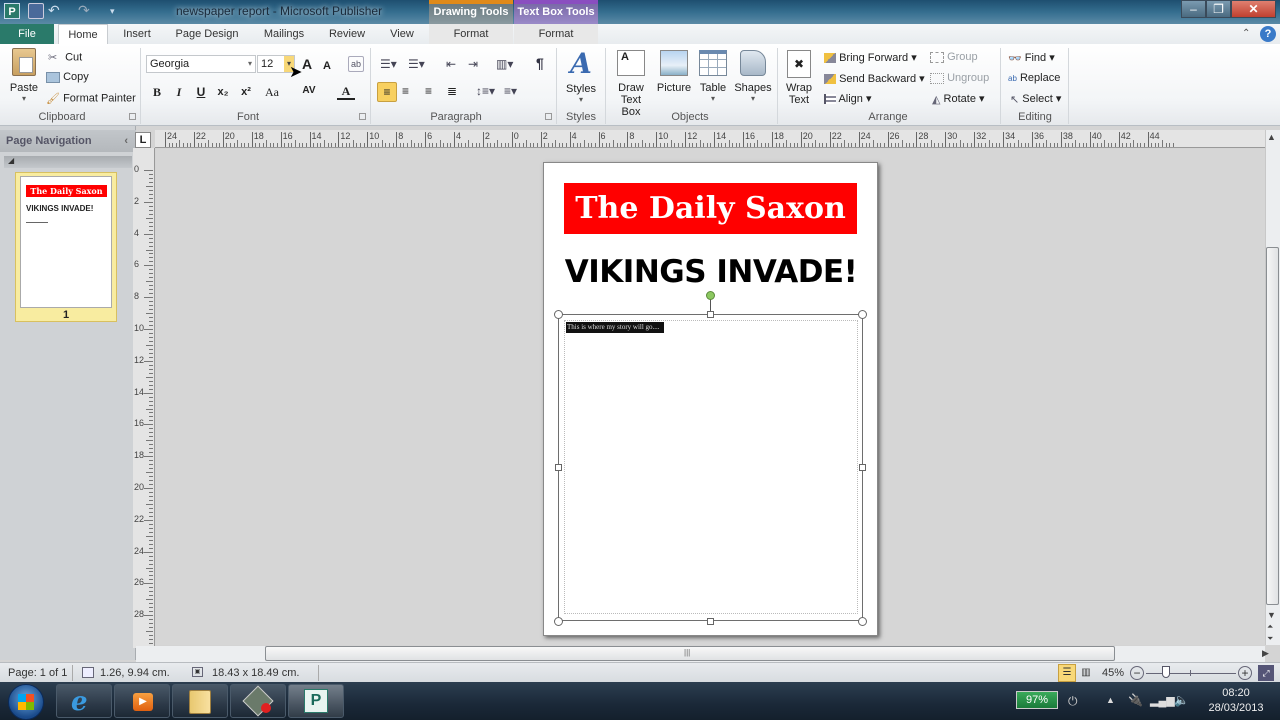 This screenshot has width=1280, height=720. What do you see at coordinates (402, 34) in the screenshot?
I see `tab-view: View` at bounding box center [402, 34].